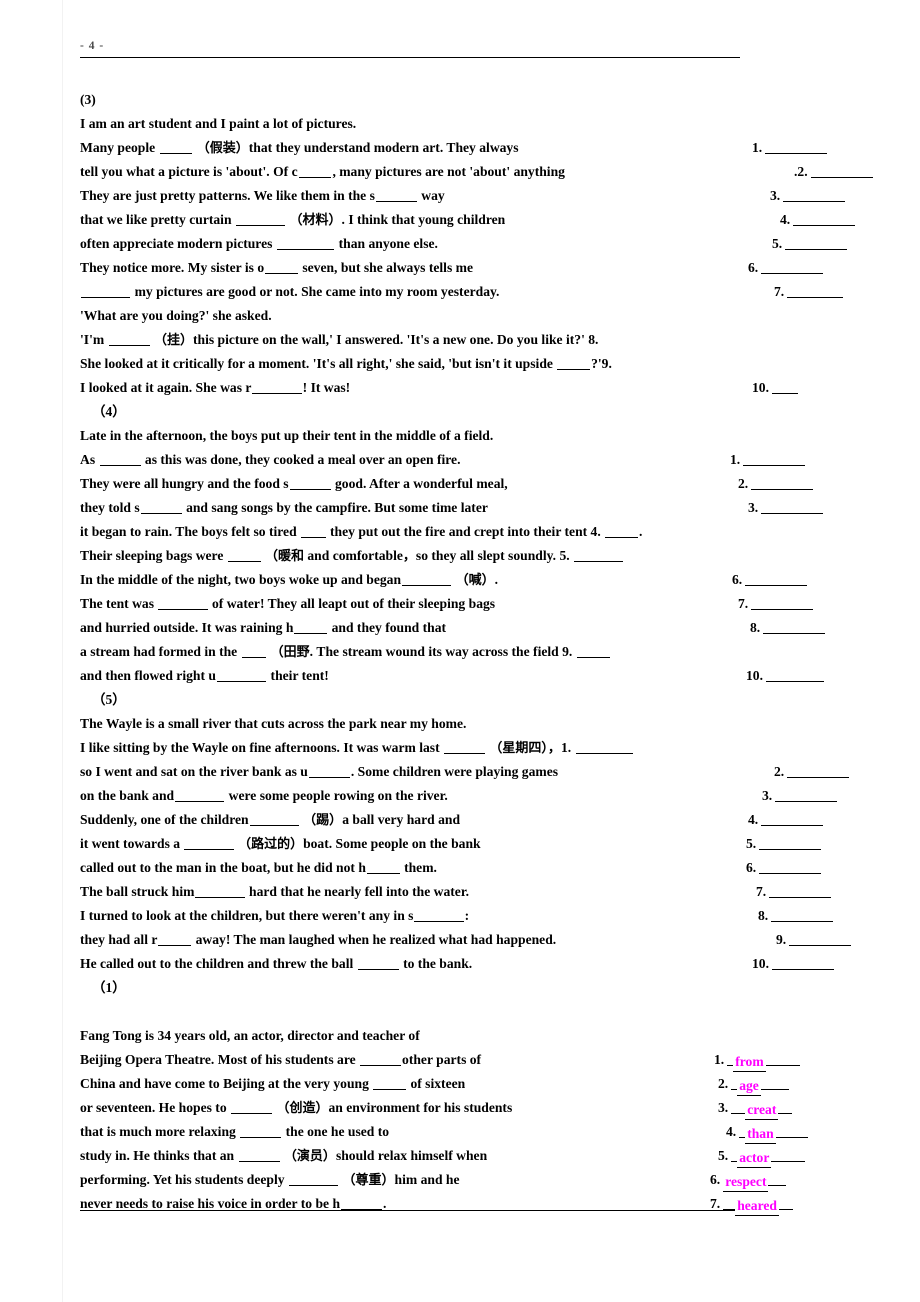 The width and height of the screenshot is (920, 1302). I want to click on answer-slot: 2. age, so click(753, 1084).